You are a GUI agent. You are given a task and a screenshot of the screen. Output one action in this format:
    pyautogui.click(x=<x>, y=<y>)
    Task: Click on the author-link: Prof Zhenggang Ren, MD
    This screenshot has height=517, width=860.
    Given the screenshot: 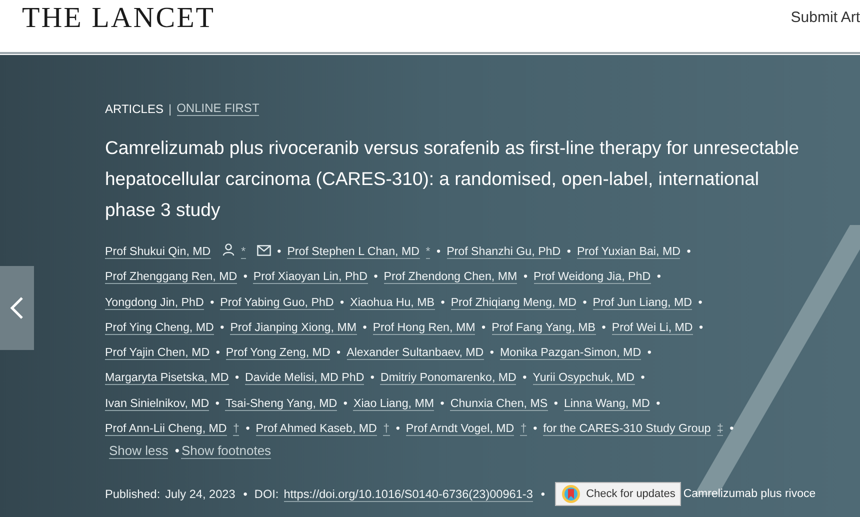 What is the action you would take?
    pyautogui.click(x=171, y=277)
    